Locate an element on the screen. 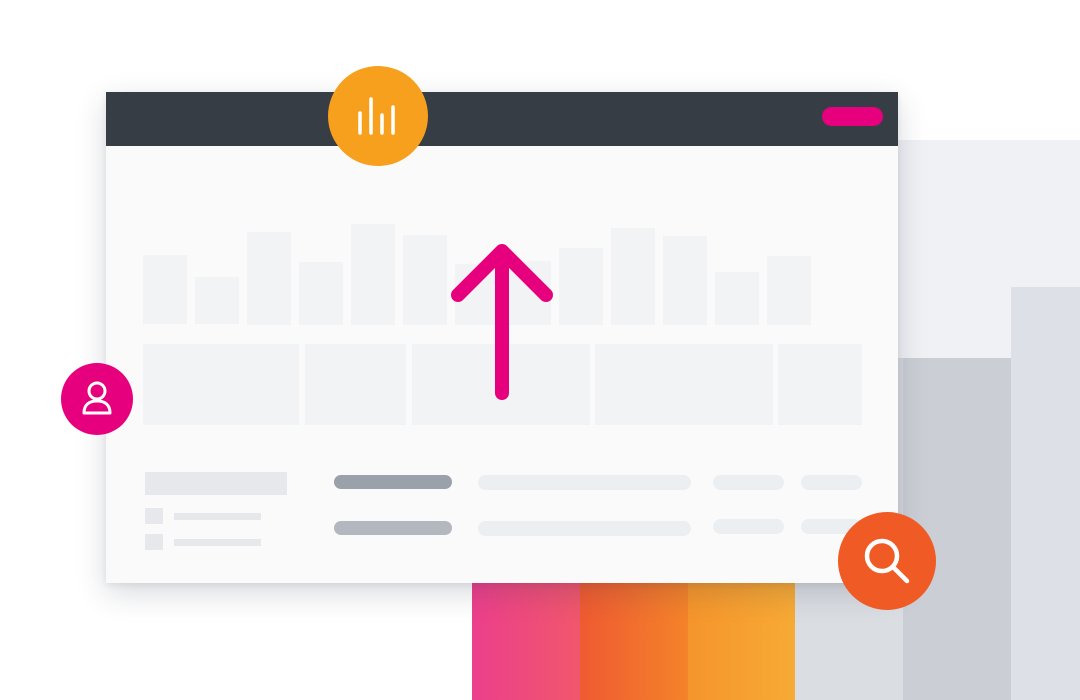 The width and height of the screenshot is (1080, 700). sidebar-heading-placeholder is located at coordinates (216, 483).